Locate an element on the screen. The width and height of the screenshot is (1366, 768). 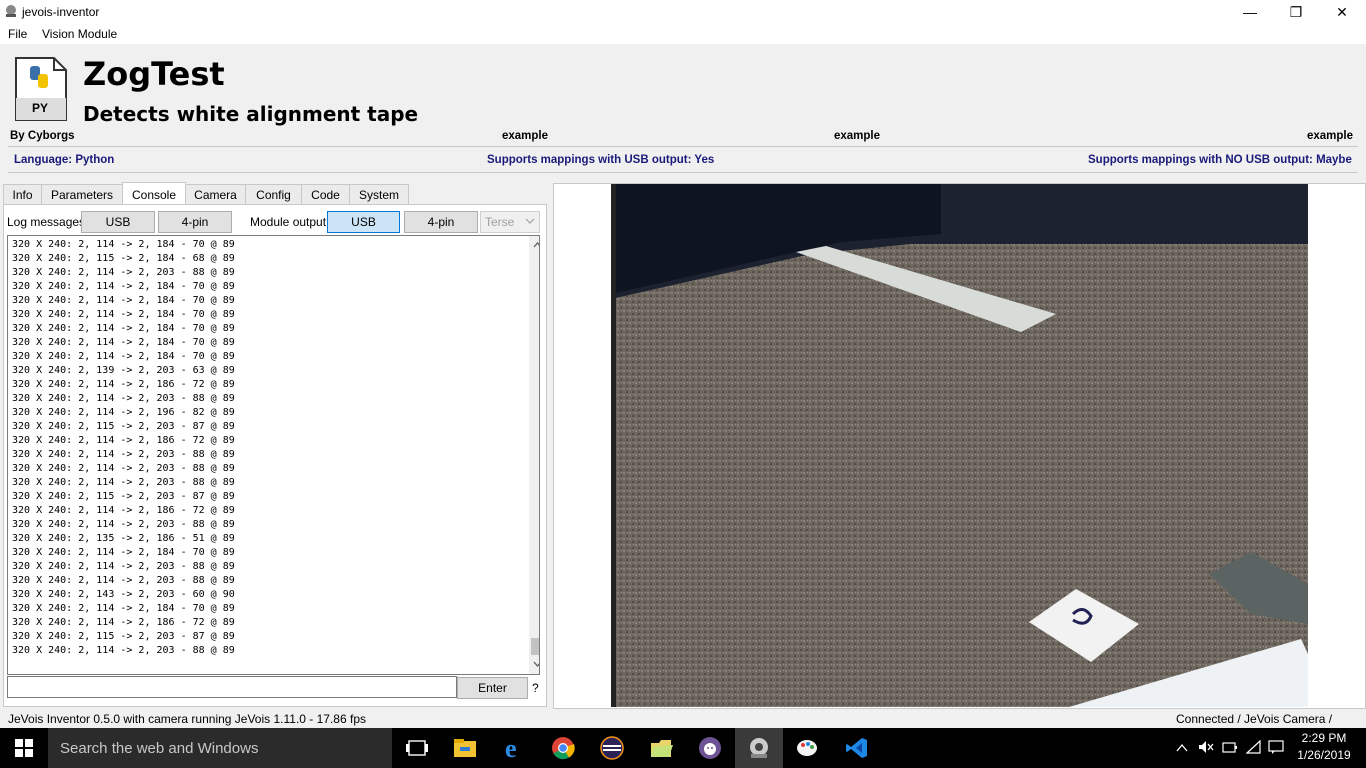
python-file-icon: PY is located at coordinates (41, 89).